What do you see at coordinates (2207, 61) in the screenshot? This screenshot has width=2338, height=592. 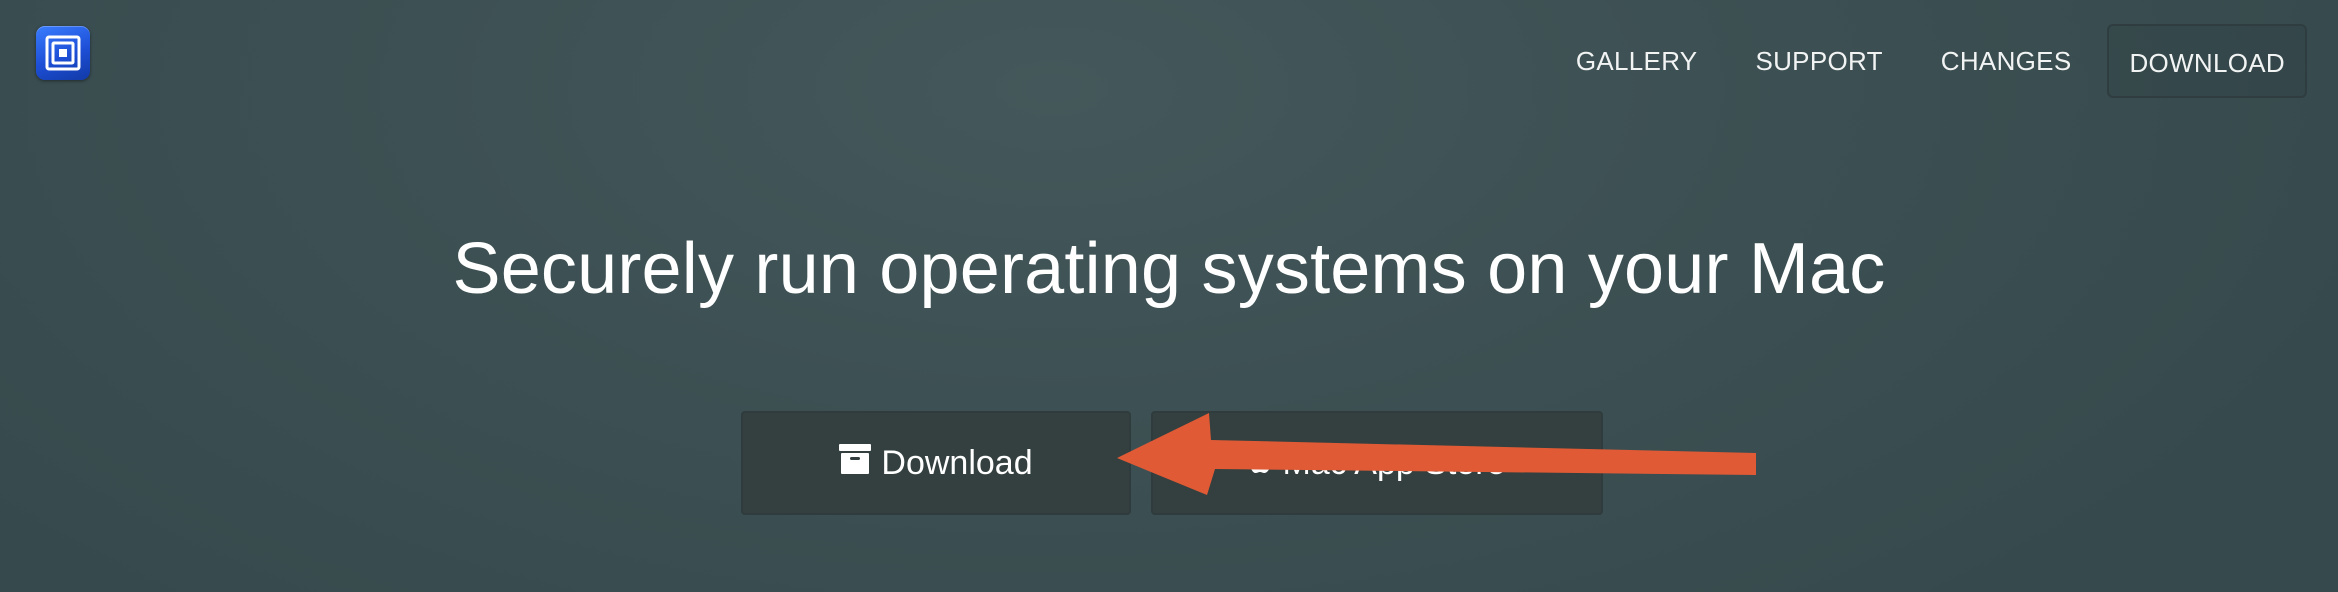 I see `nav-download-button: DOWNLOAD` at bounding box center [2207, 61].